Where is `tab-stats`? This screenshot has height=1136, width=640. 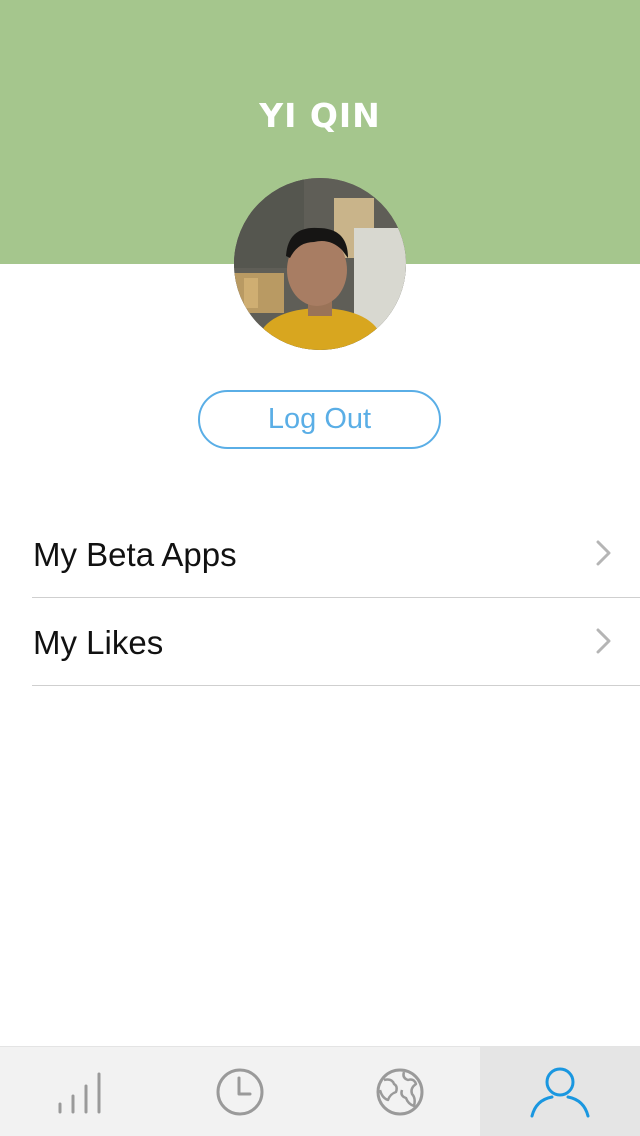
tab-stats is located at coordinates (80, 1091).